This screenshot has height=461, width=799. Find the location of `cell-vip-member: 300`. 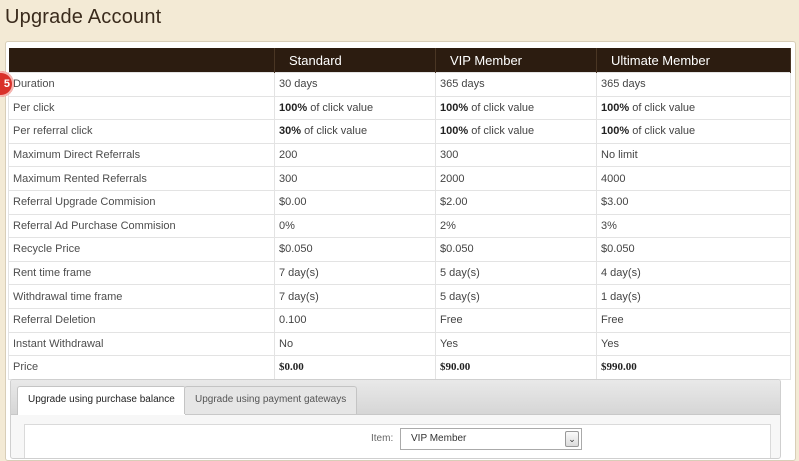

cell-vip-member: 300 is located at coordinates (516, 155).